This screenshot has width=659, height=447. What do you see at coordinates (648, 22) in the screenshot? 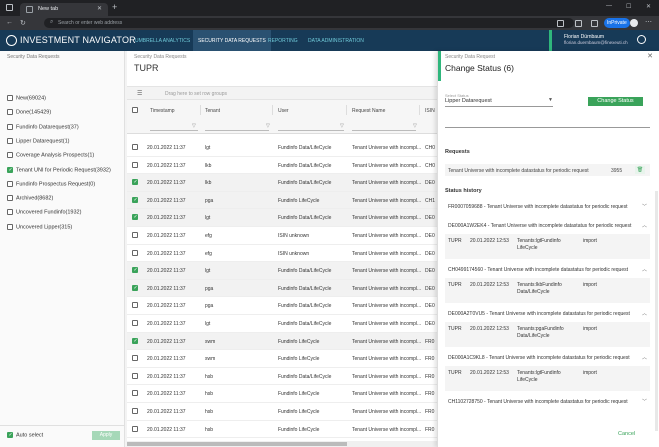
I see `more-menu-icon: ⋯` at bounding box center [648, 22].